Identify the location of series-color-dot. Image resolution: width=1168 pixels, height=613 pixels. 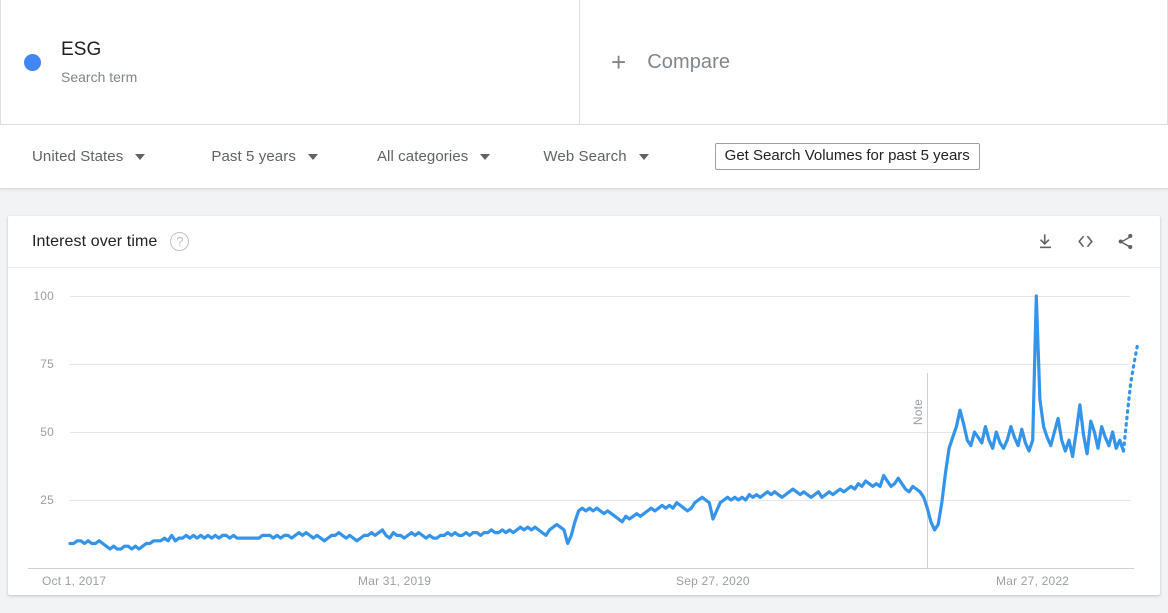
(32, 62).